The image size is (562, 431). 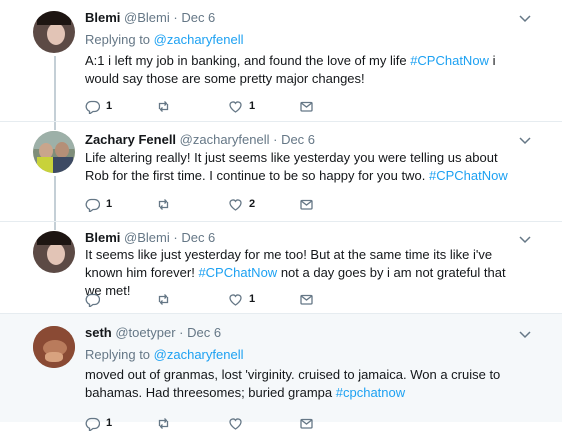 I want to click on tweet-actions: 12, so click(x=205, y=204).